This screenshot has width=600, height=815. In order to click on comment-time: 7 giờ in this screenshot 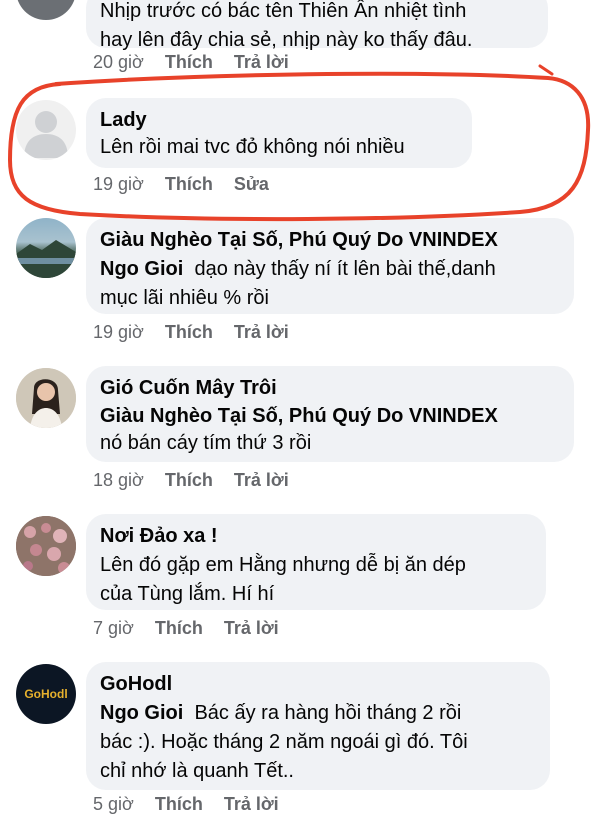, I will do `click(113, 628)`.